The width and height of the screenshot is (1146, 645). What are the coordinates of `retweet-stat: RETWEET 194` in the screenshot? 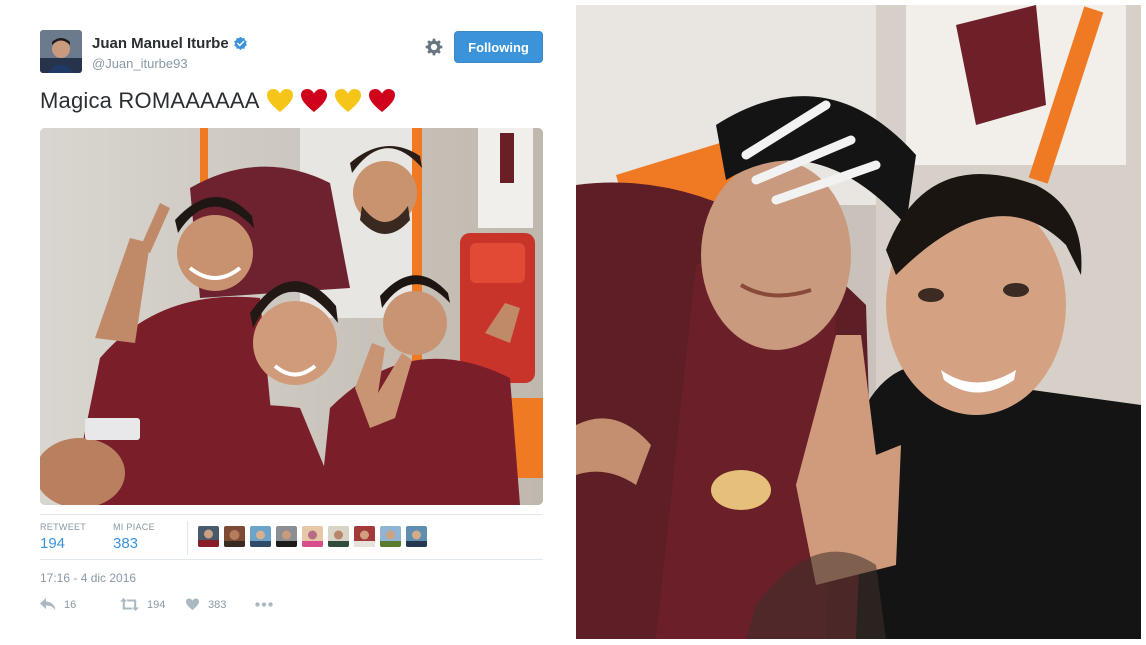 It's located at (63, 537).